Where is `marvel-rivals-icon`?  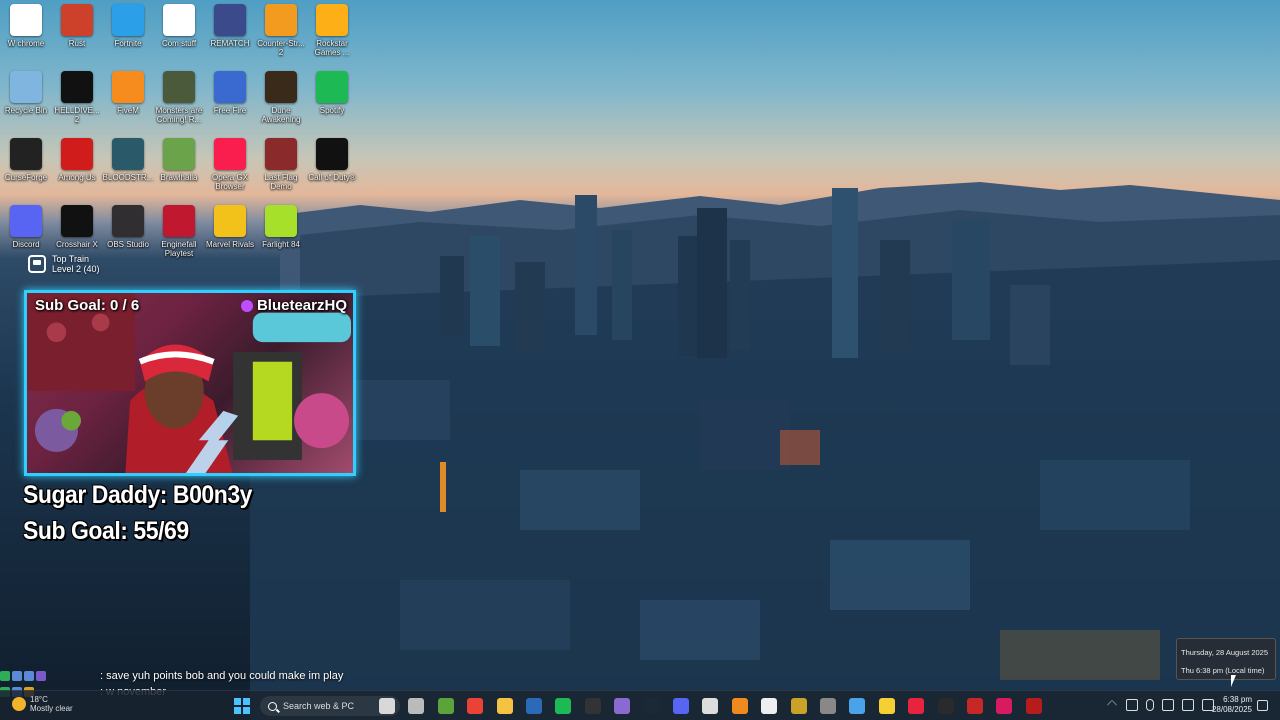
marvel-rivals-icon is located at coordinates (230, 221).